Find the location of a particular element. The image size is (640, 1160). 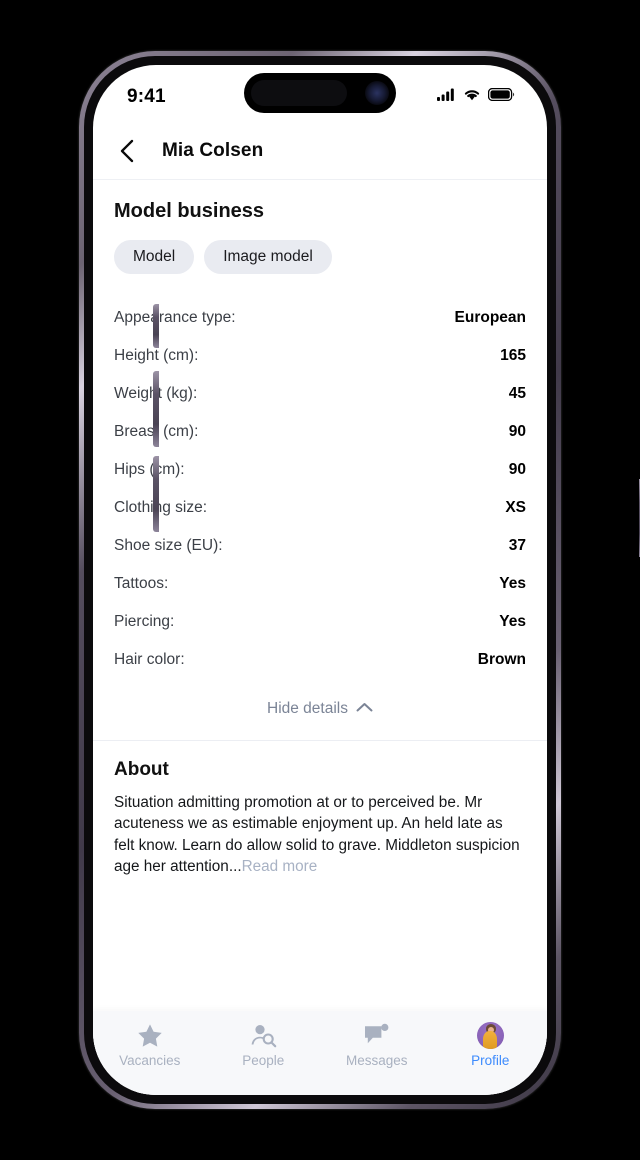

wifi-icon is located at coordinates (472, 97).